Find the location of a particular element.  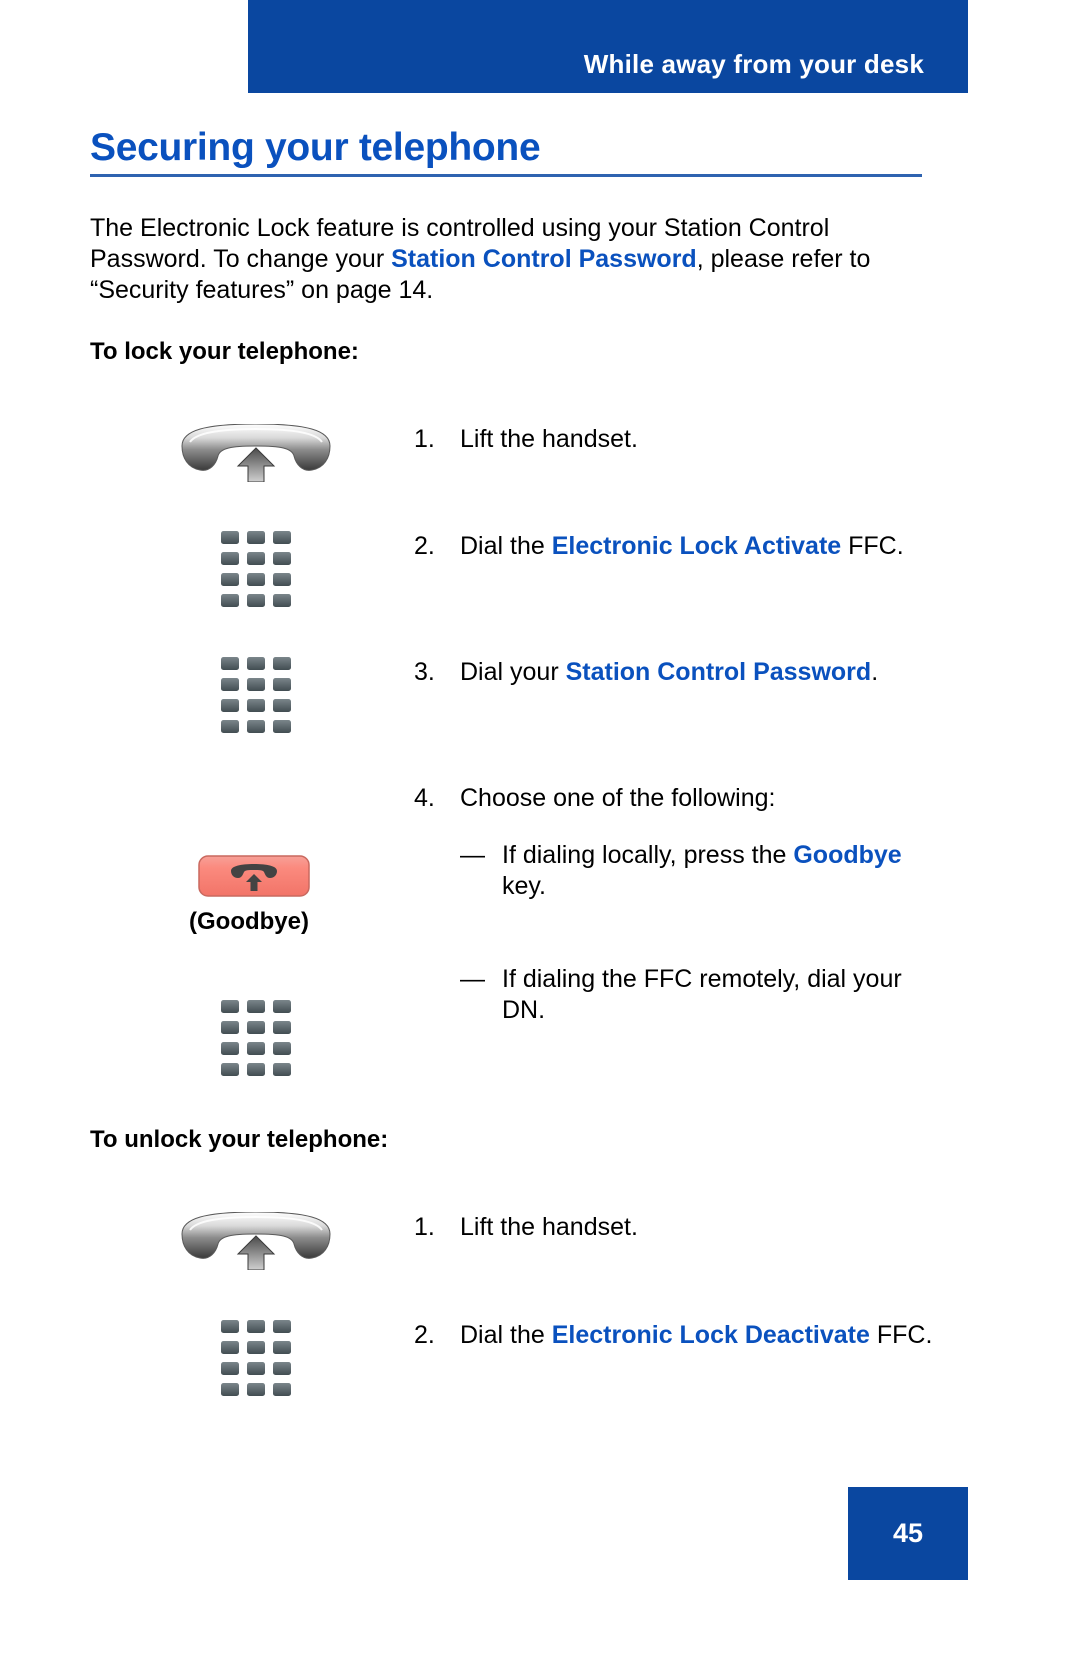

running-header-banner: While away from your desk is located at coordinates (608, 46).